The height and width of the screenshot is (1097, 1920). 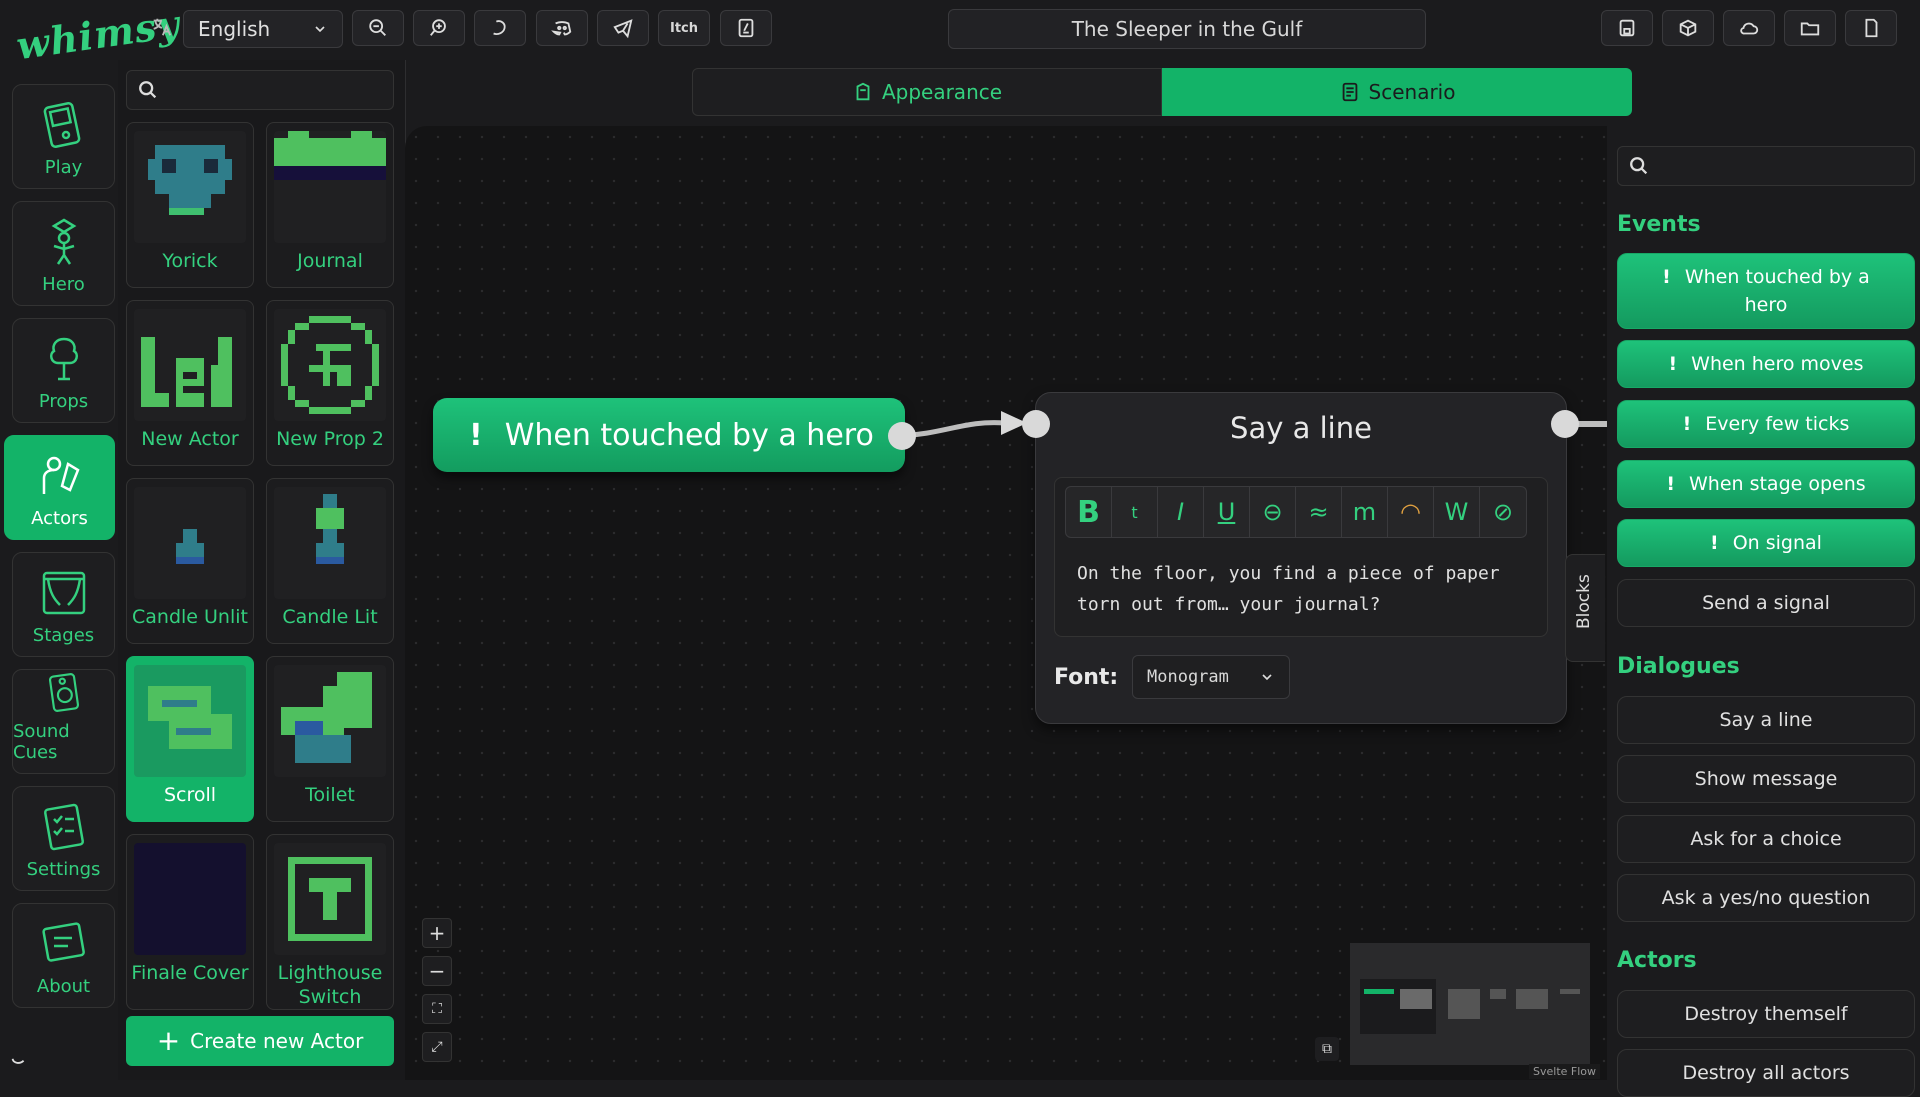 I want to click on plus-icon: +, so click(x=437, y=933).